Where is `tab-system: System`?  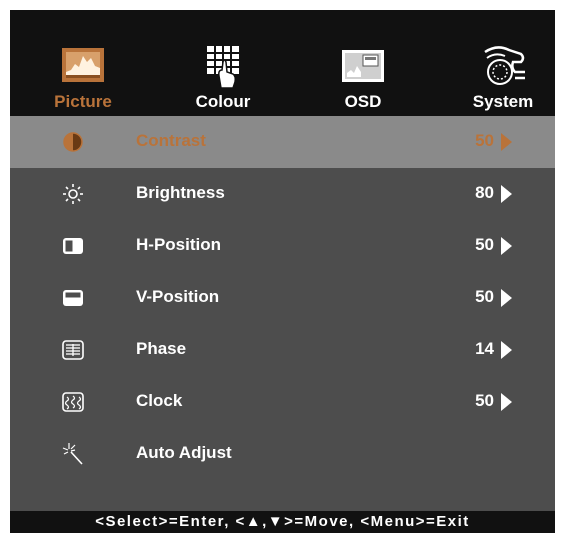
tab-system: System is located at coordinates (503, 63).